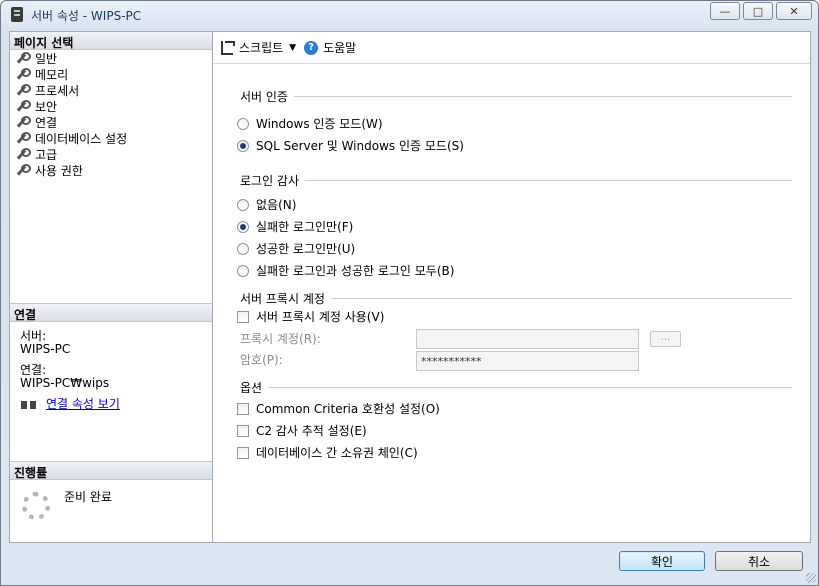  Describe the element at coordinates (261, 360) in the screenshot. I see `proxy-password-label: 암호(P):` at that location.